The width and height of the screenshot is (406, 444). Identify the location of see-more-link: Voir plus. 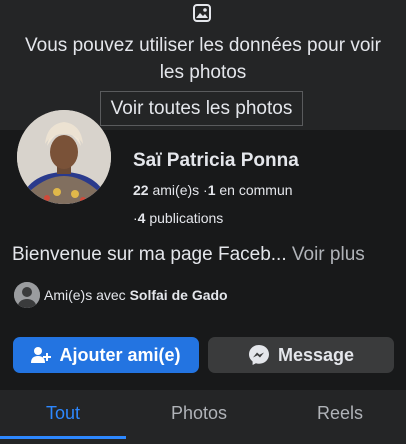
(328, 254).